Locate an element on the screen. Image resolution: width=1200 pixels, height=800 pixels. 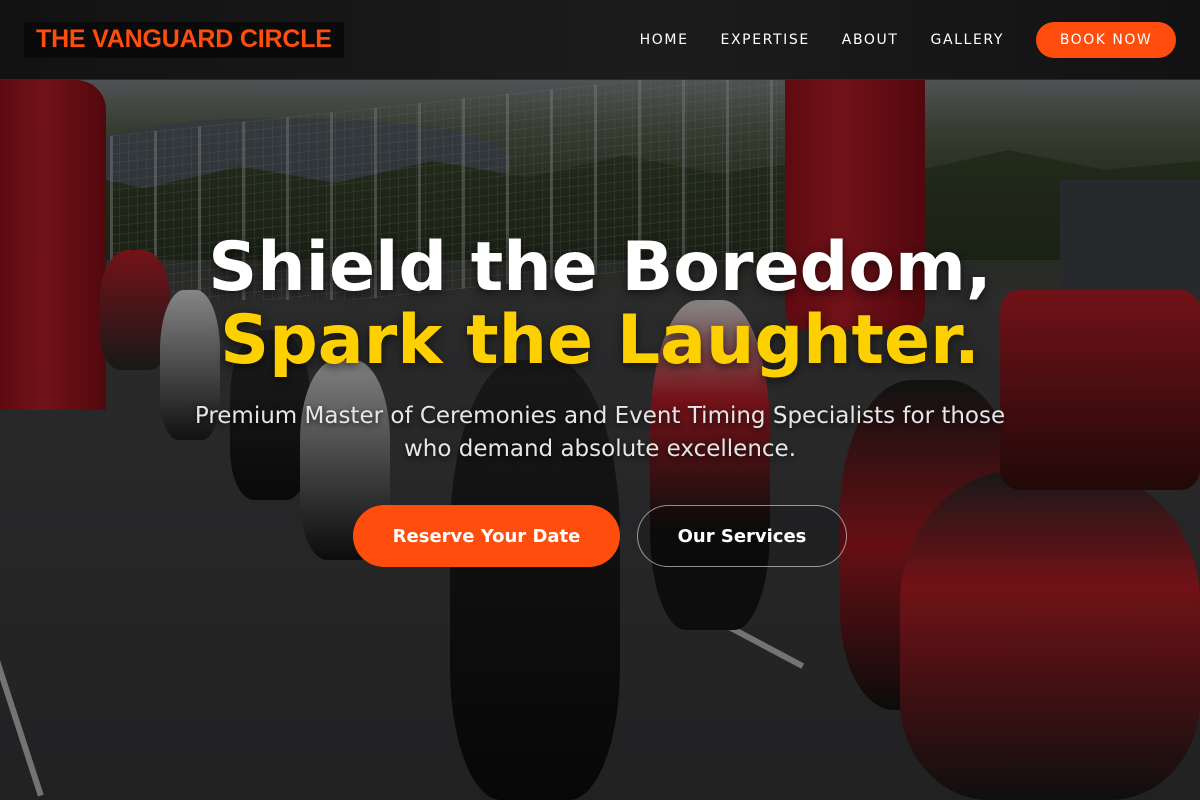
nav-expertise: EXPERTISE is located at coordinates (765, 40).